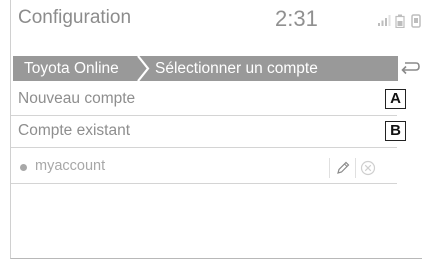  I want to click on delete-account-button, so click(367, 168).